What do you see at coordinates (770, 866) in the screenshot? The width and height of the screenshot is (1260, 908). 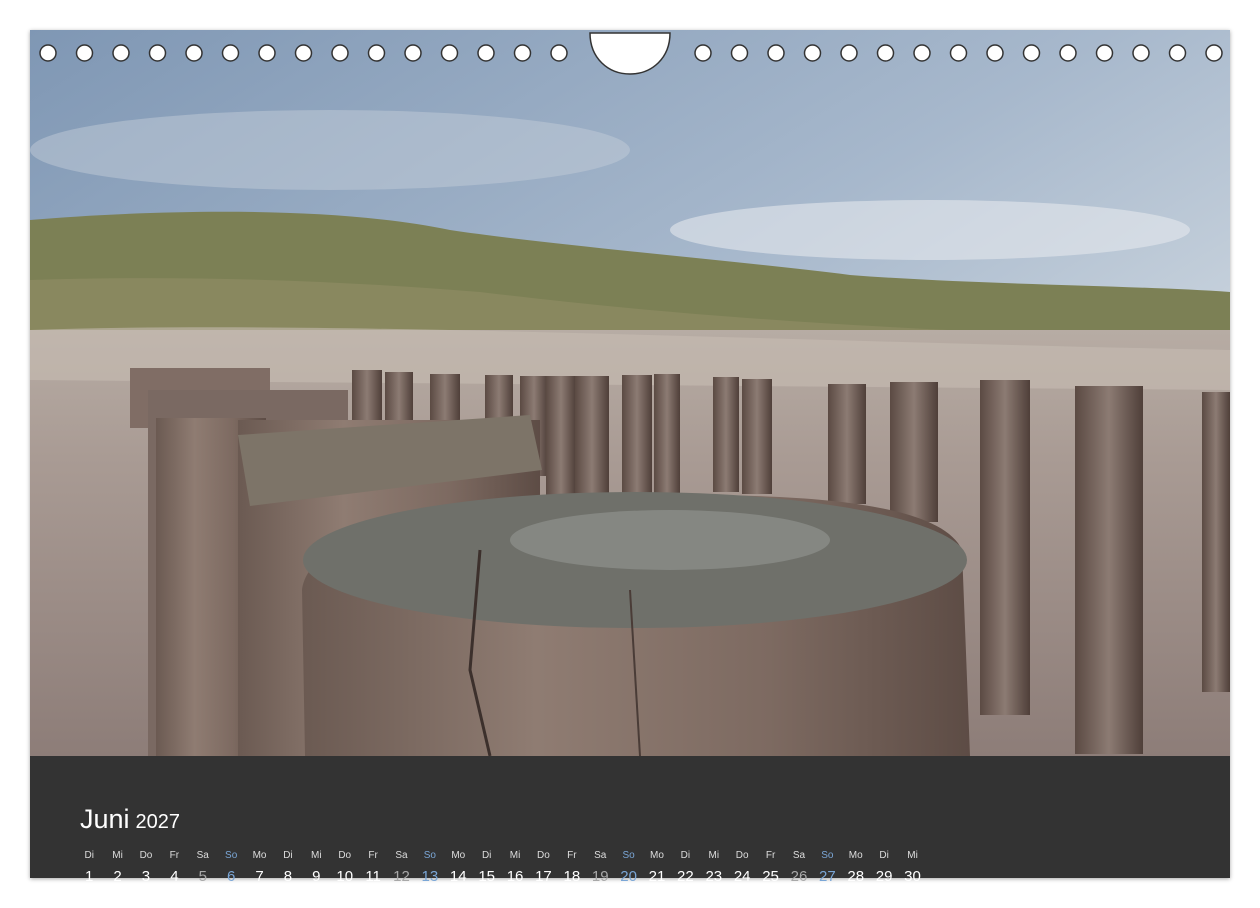 I see `day-column: Fr 25` at bounding box center [770, 866].